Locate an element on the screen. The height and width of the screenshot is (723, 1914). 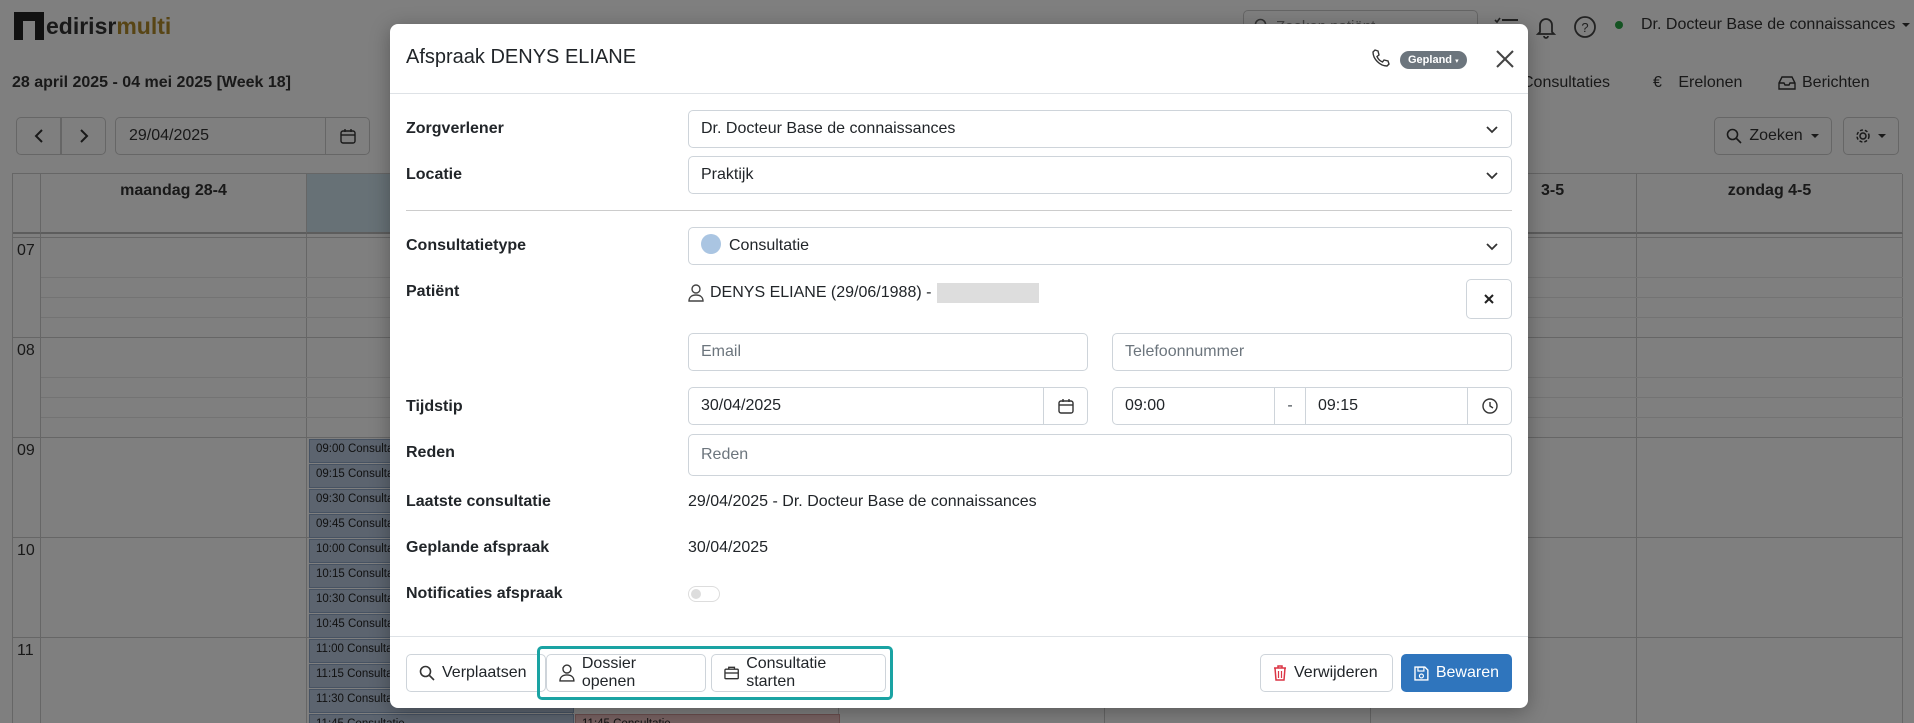
bewaren-button: Bewaren is located at coordinates (1456, 673).